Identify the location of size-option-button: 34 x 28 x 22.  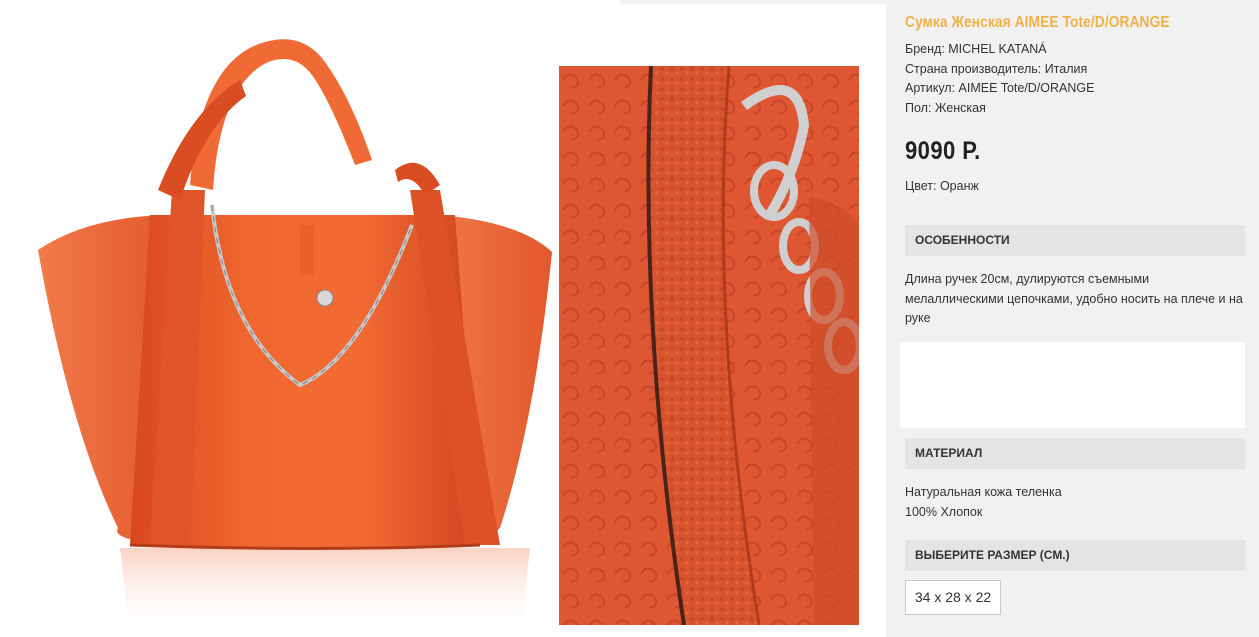
(953, 597).